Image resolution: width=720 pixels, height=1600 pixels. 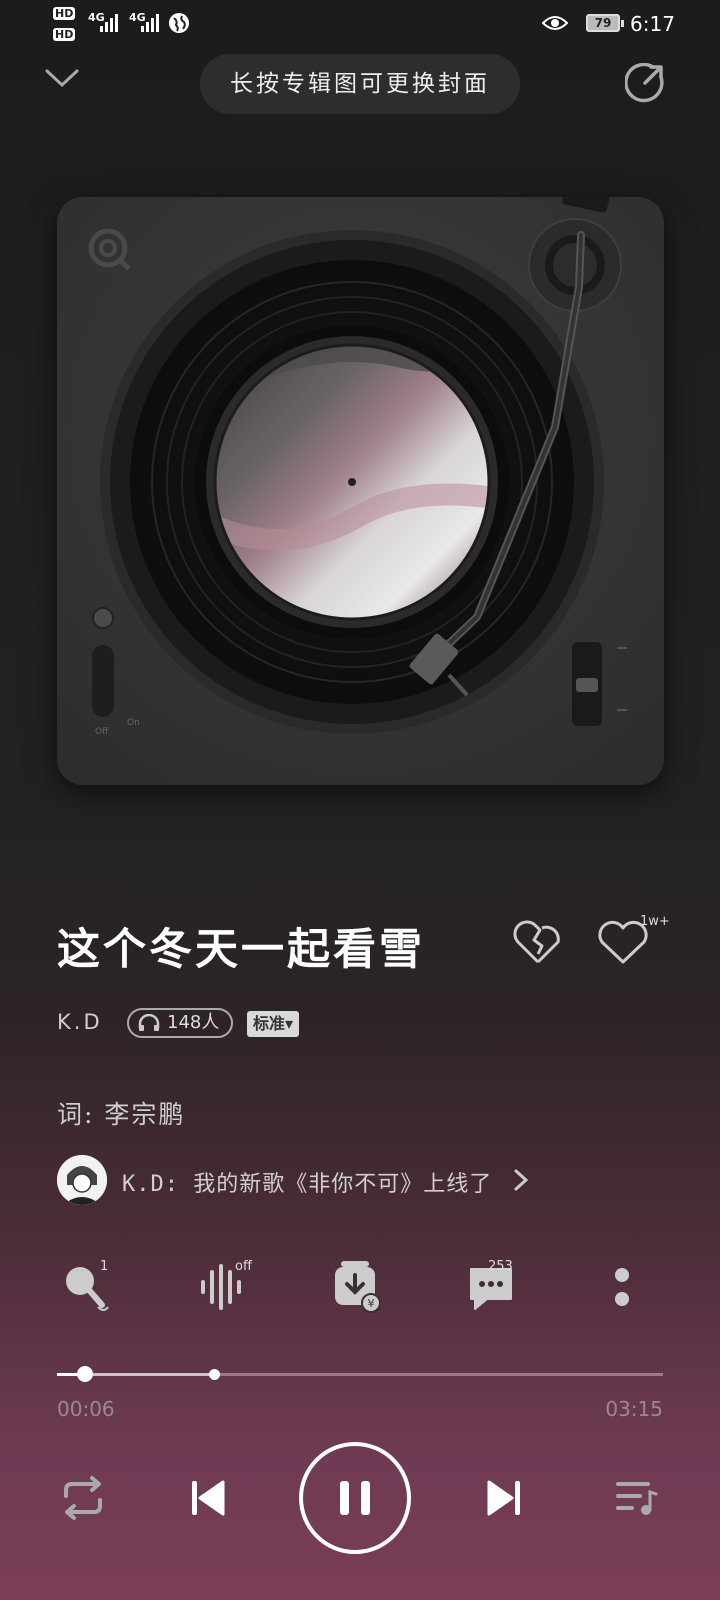 I want to click on pause-icon, so click(x=355, y=1498).